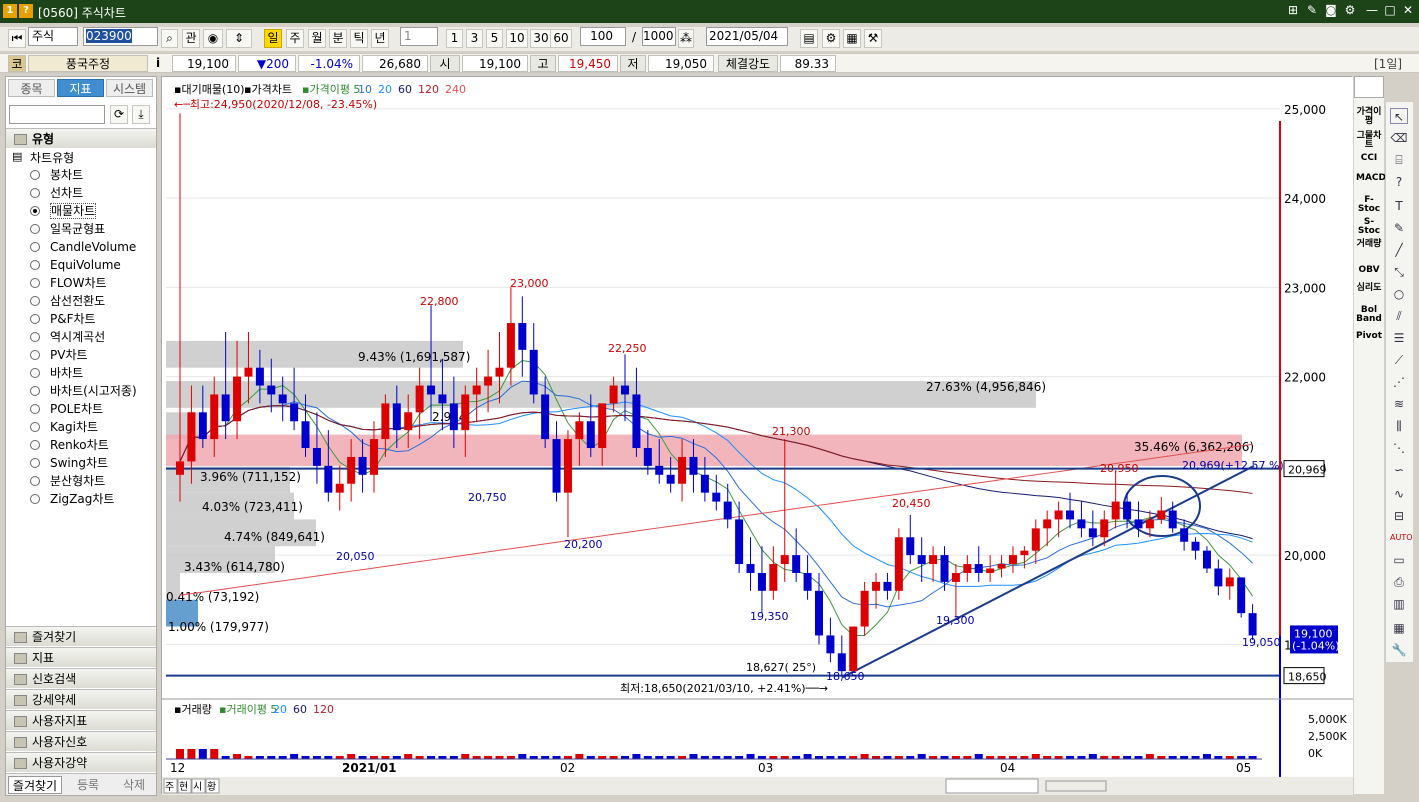 The width and height of the screenshot is (1419, 802). What do you see at coordinates (331, 89) in the screenshot?
I see `legend-item: ▪가격이평 5` at bounding box center [331, 89].